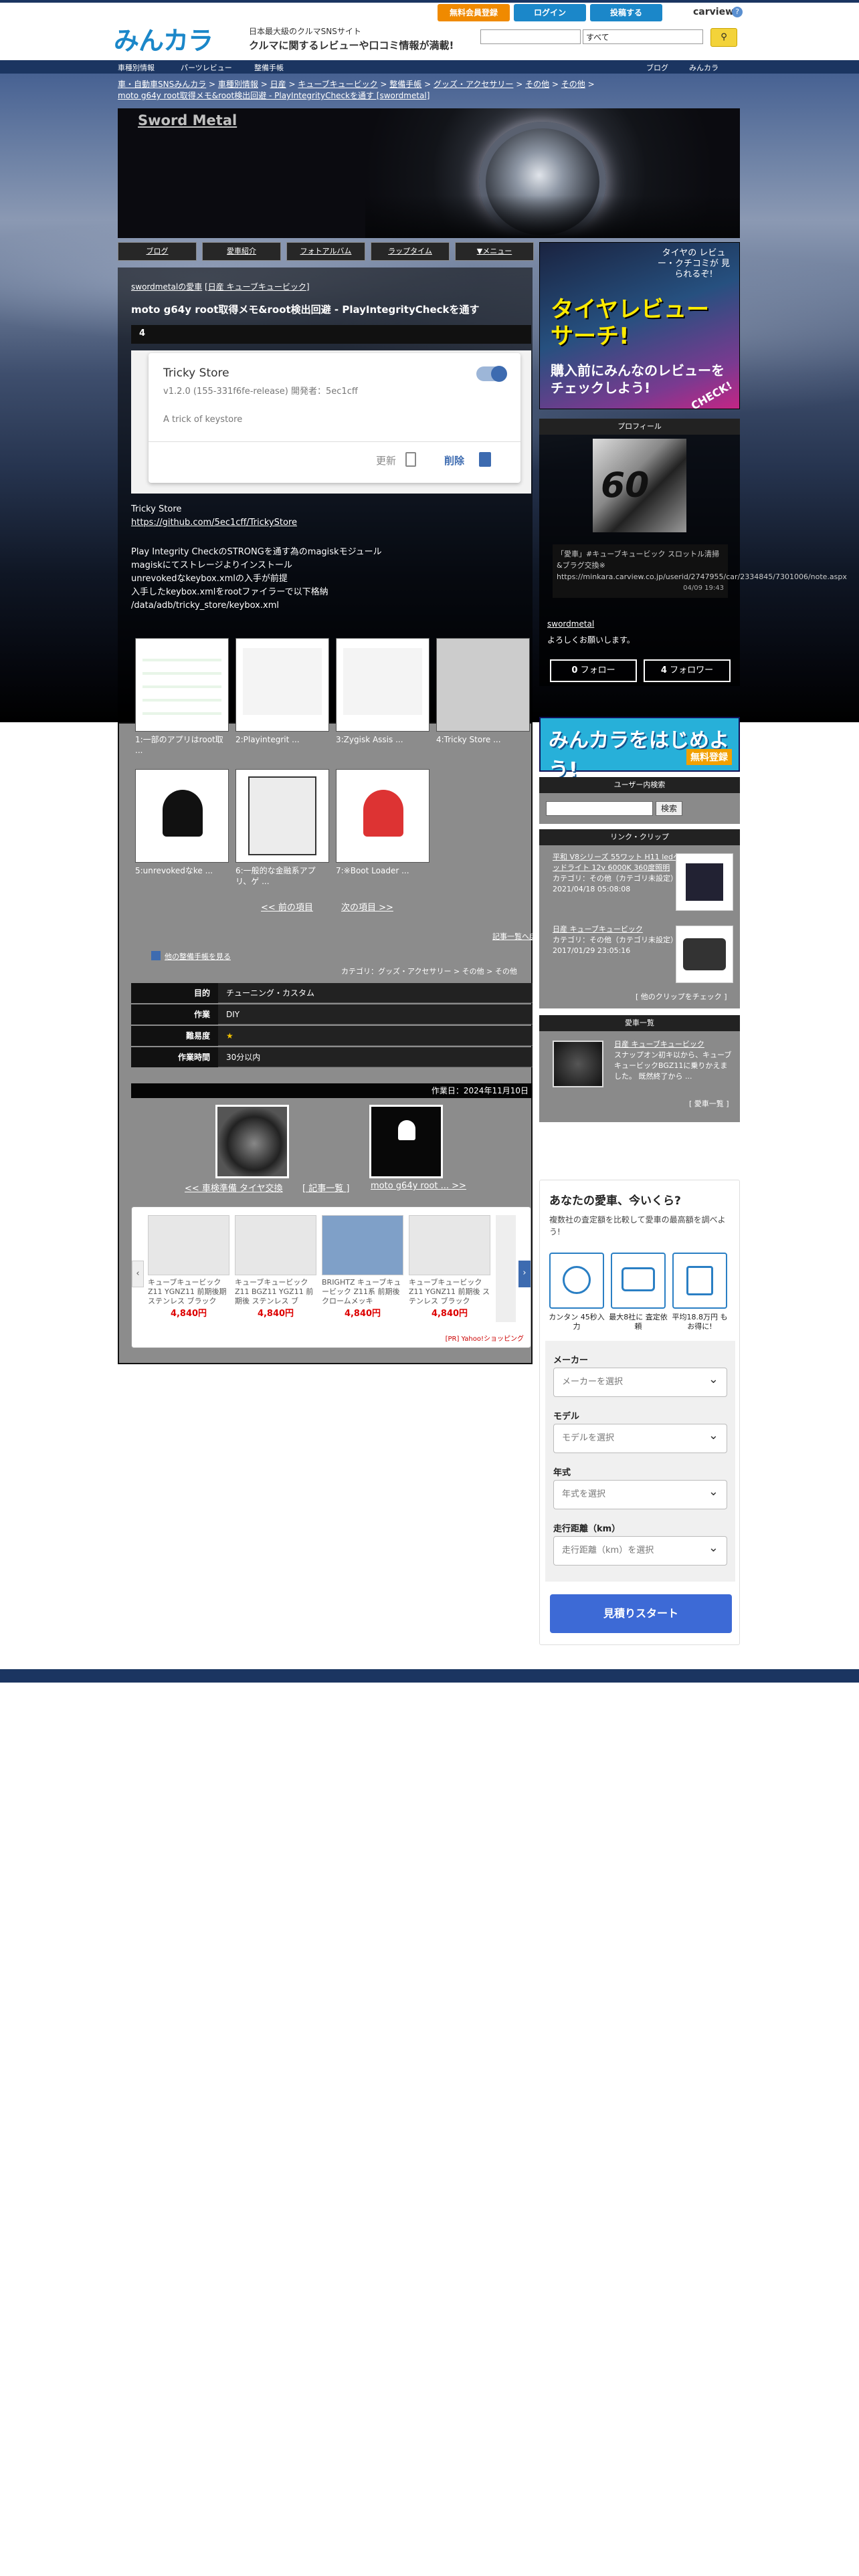  I want to click on site-logo: みんカラ, so click(181, 38).